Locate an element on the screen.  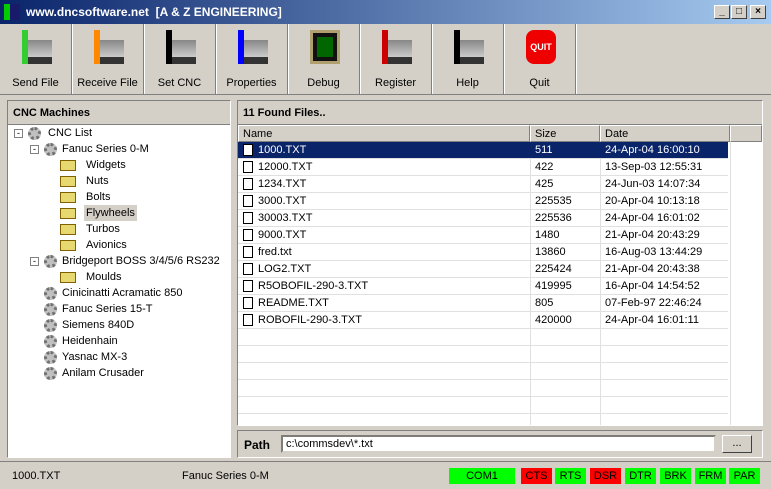
file-date: 24-Jun-03 14:07:34 is located at coordinates (653, 184).